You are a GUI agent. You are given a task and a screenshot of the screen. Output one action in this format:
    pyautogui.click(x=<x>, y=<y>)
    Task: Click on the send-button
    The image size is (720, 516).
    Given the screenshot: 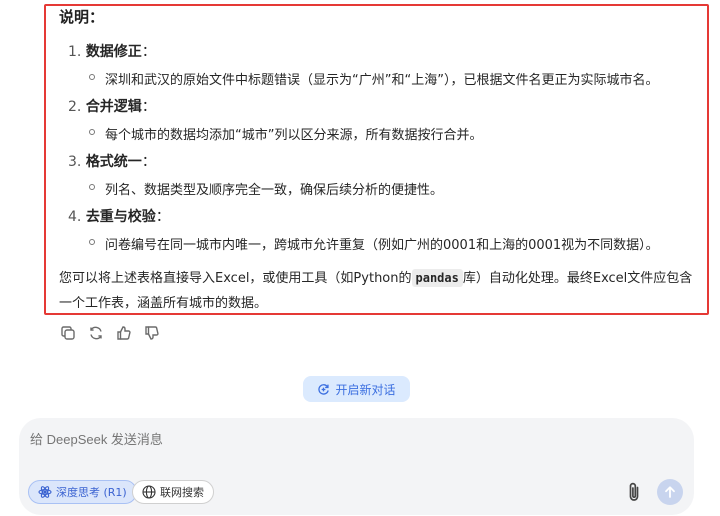 What is the action you would take?
    pyautogui.click(x=670, y=492)
    